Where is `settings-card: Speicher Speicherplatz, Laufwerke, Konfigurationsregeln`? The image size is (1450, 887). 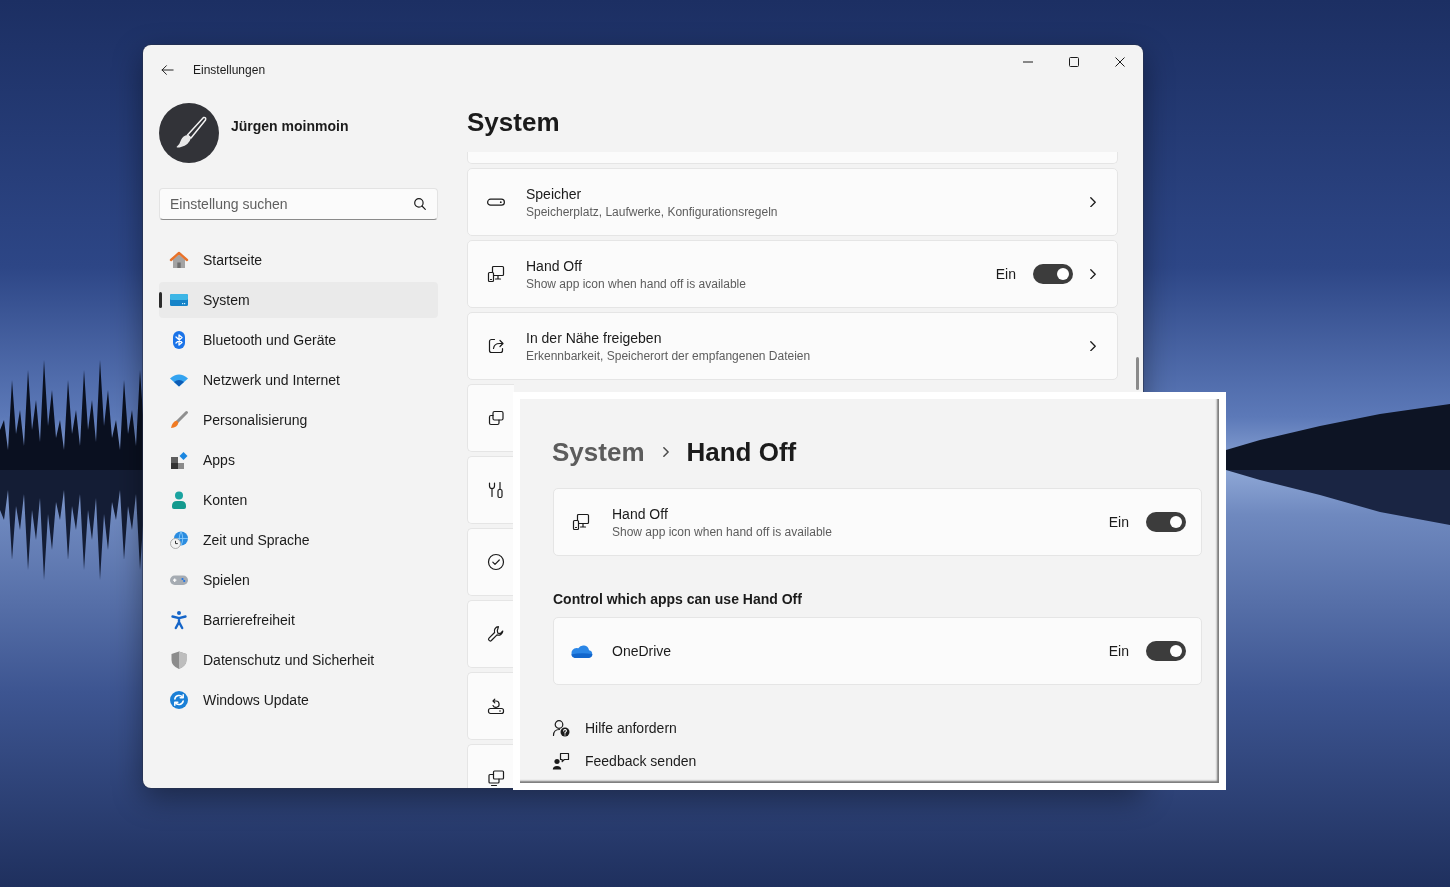
settings-card: Speicher Speicherplatz, Laufwerke, Konfigurationsregeln is located at coordinates (792, 202).